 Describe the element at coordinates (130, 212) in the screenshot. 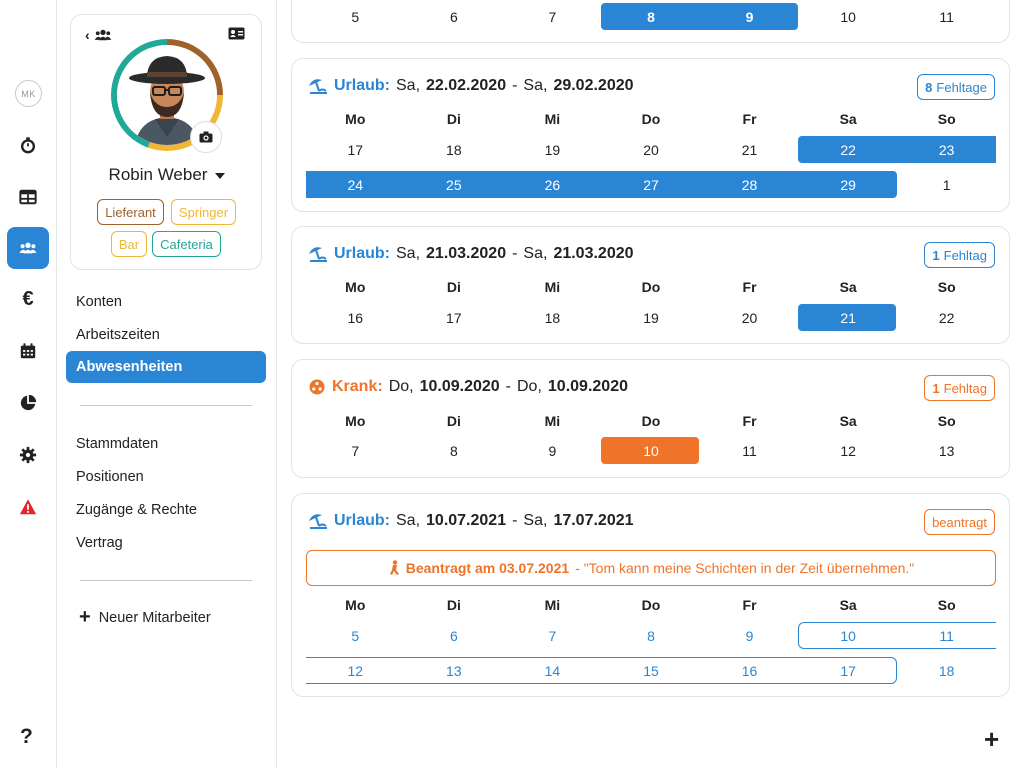

I see `tag-lieferant: Lieferant` at that location.